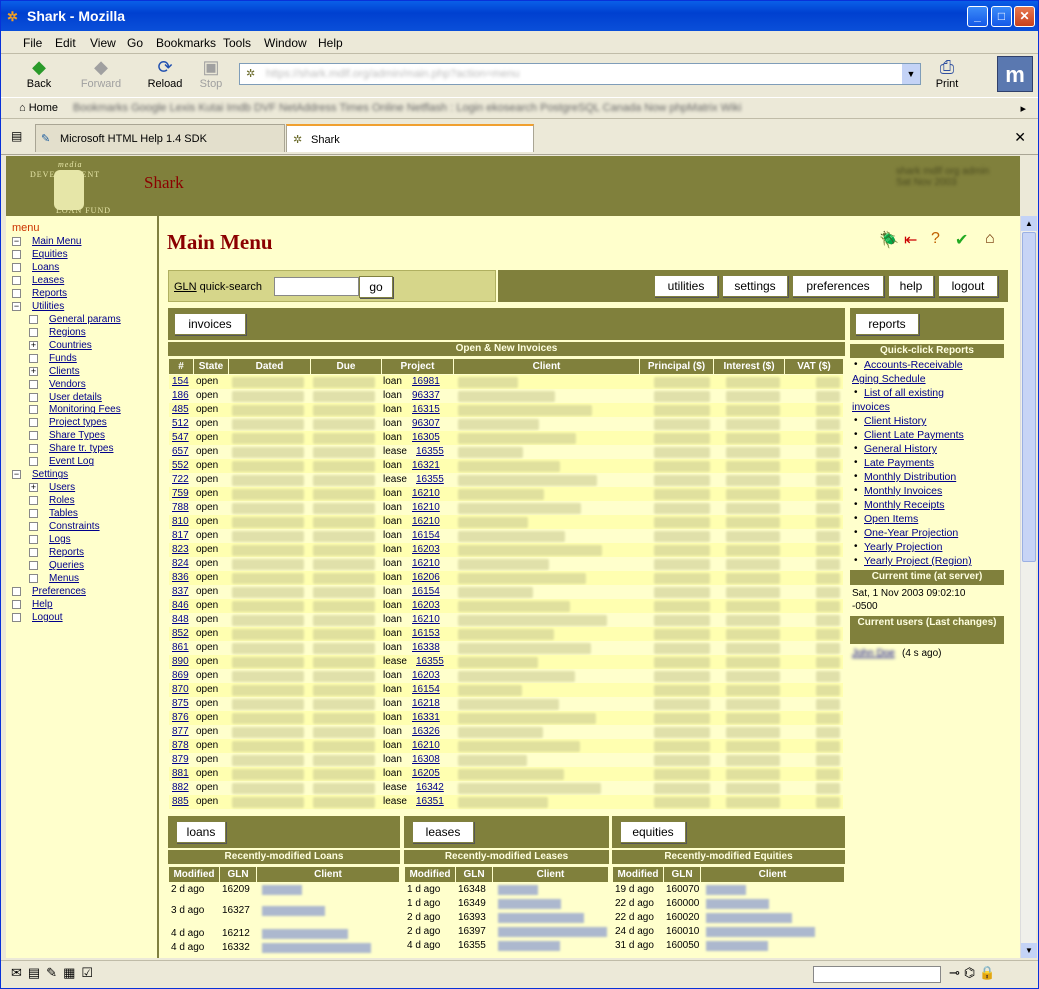  What do you see at coordinates (71, 461) in the screenshot?
I see `sidebar-item: Event Log` at bounding box center [71, 461].